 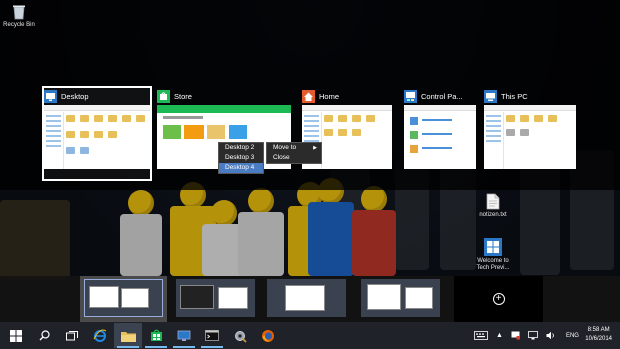 I want to click on taskbar-app-tools, so click(x=240, y=335).